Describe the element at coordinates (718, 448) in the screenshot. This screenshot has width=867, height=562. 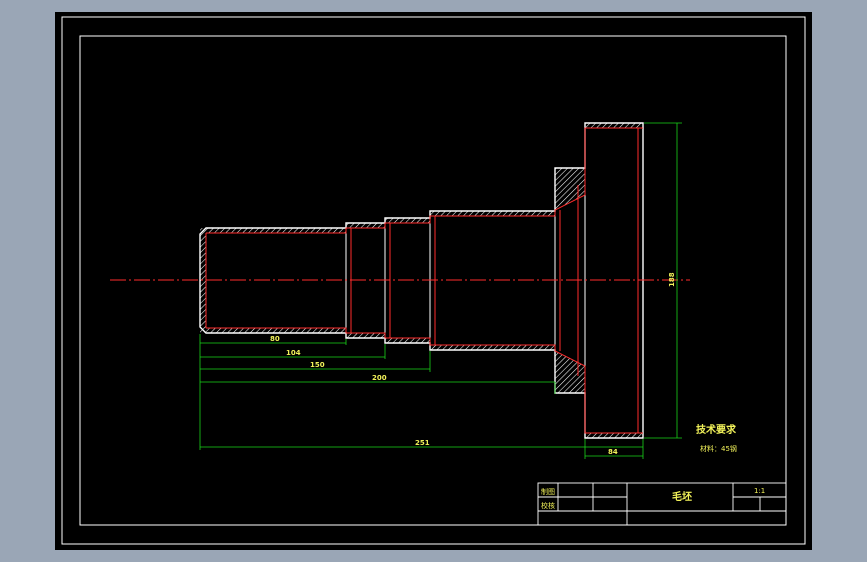
I see `material-note: 材料：45钢` at that location.